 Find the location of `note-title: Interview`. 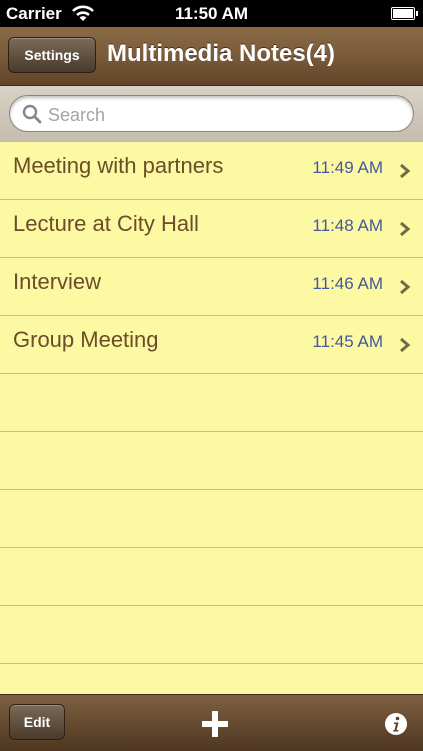

note-title: Interview is located at coordinates (57, 281).